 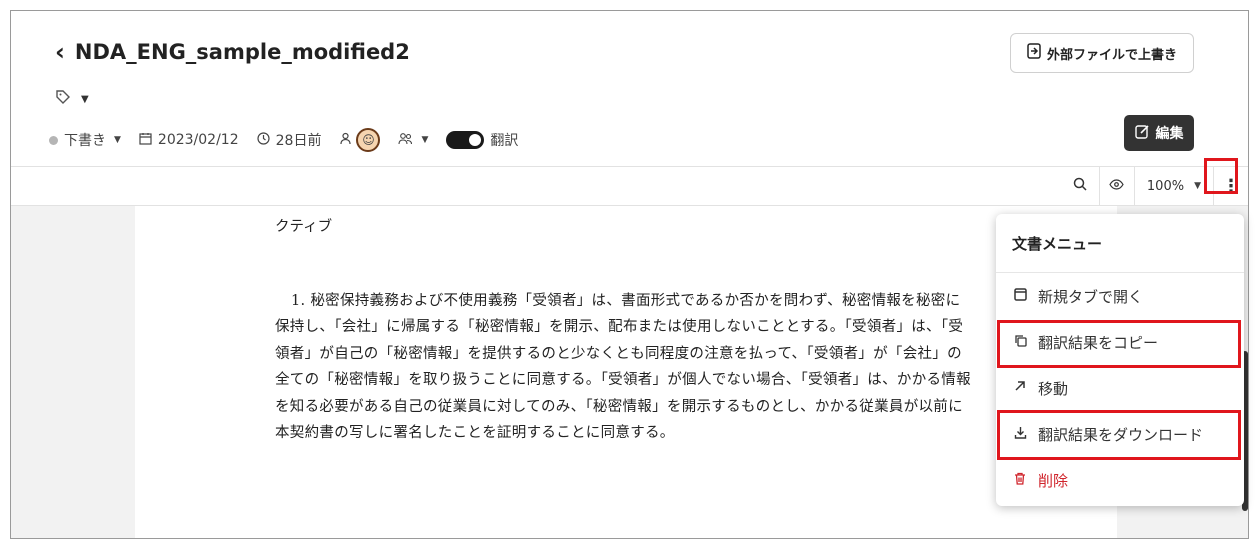 What do you see at coordinates (1120, 388) in the screenshot?
I see `menu-item-move: 移動` at bounding box center [1120, 388].